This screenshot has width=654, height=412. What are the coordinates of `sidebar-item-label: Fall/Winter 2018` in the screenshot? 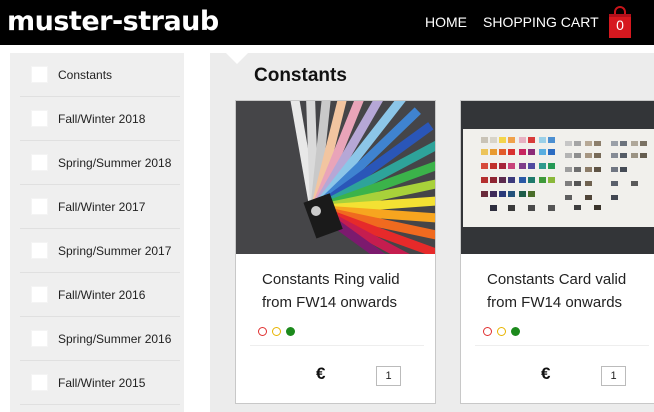 It's located at (102, 119).